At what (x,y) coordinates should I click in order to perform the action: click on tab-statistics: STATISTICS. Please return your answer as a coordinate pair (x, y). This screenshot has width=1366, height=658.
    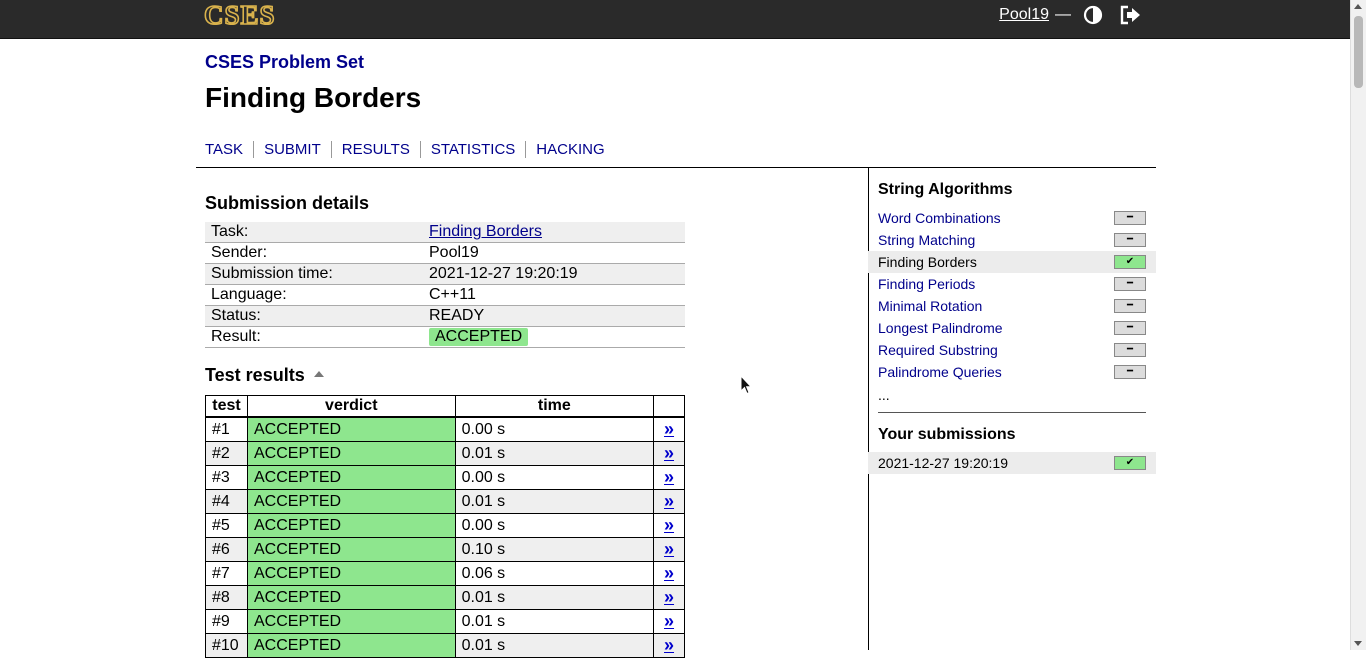
    Looking at the image, I should click on (472, 149).